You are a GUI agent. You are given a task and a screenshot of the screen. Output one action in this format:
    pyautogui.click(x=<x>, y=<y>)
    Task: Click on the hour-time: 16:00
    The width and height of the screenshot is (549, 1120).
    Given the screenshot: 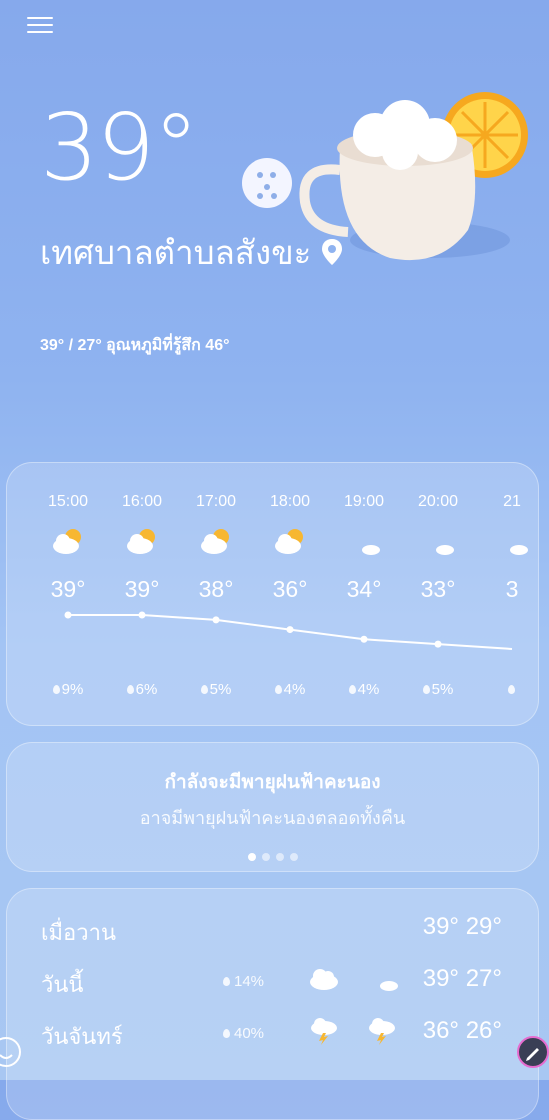 What is the action you would take?
    pyautogui.click(x=142, y=501)
    